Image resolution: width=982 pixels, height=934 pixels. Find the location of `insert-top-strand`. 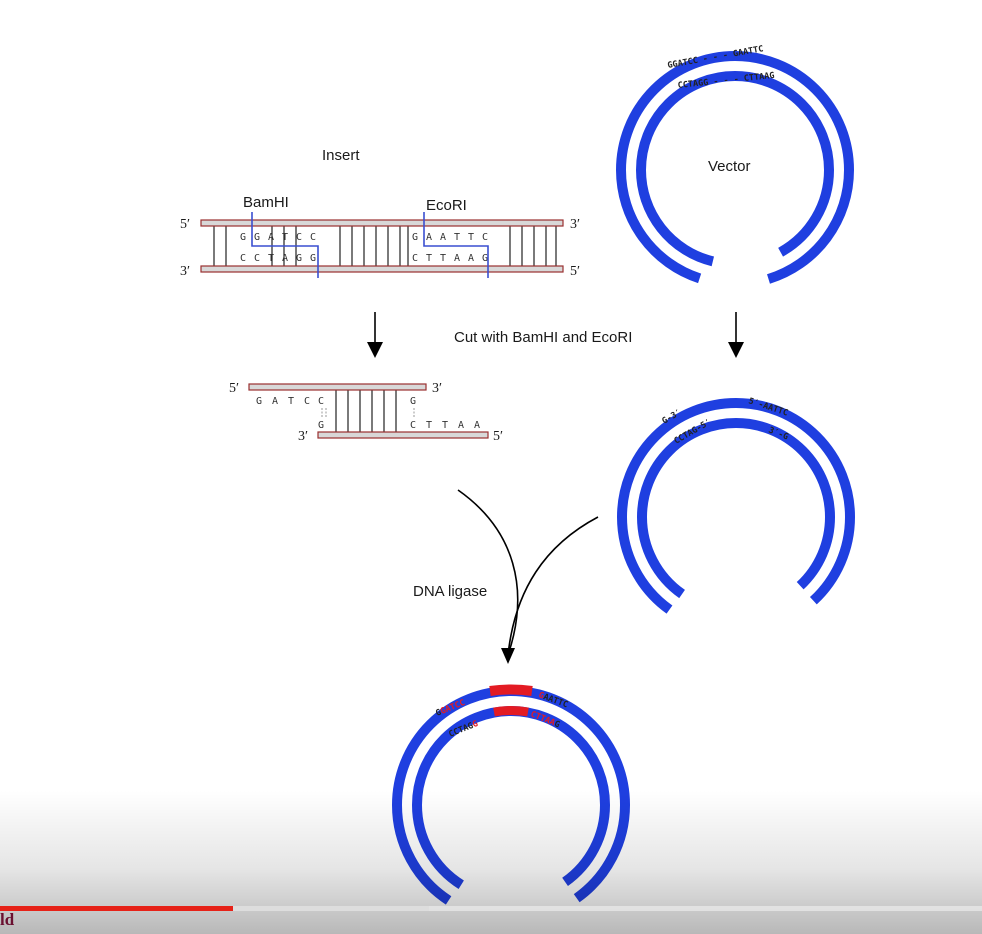

insert-top-strand is located at coordinates (382, 223).